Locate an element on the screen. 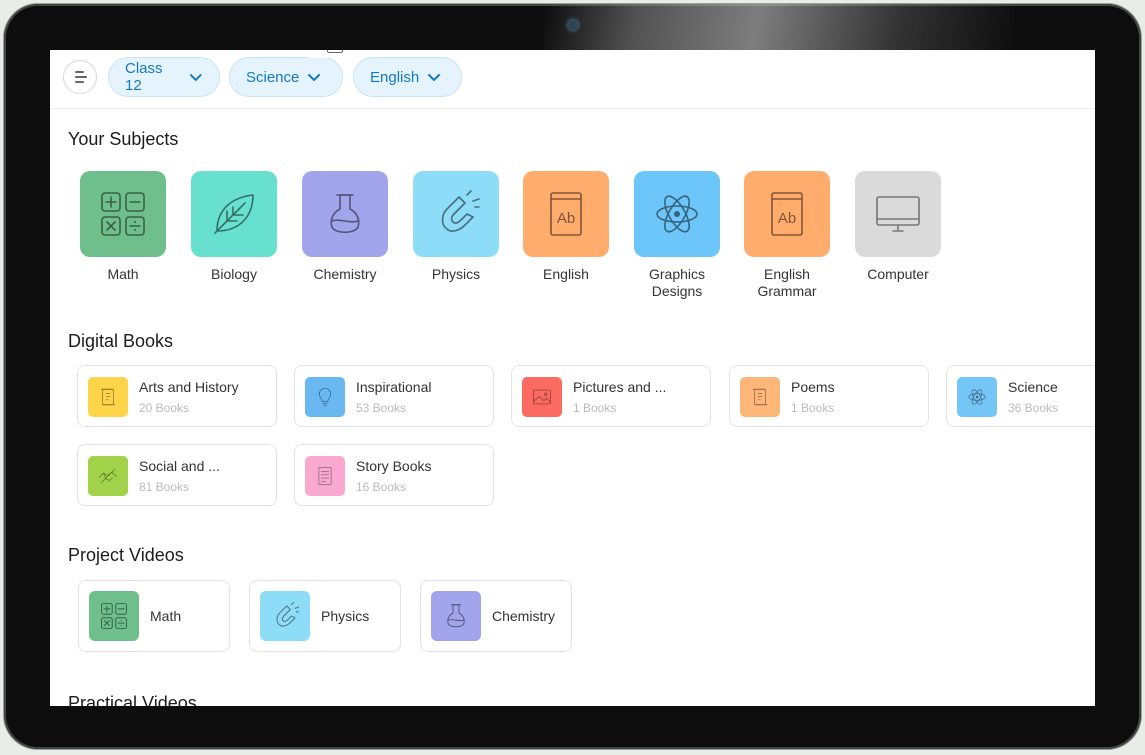 This screenshot has height=755, width=1145. subject-label: English is located at coordinates (566, 274).